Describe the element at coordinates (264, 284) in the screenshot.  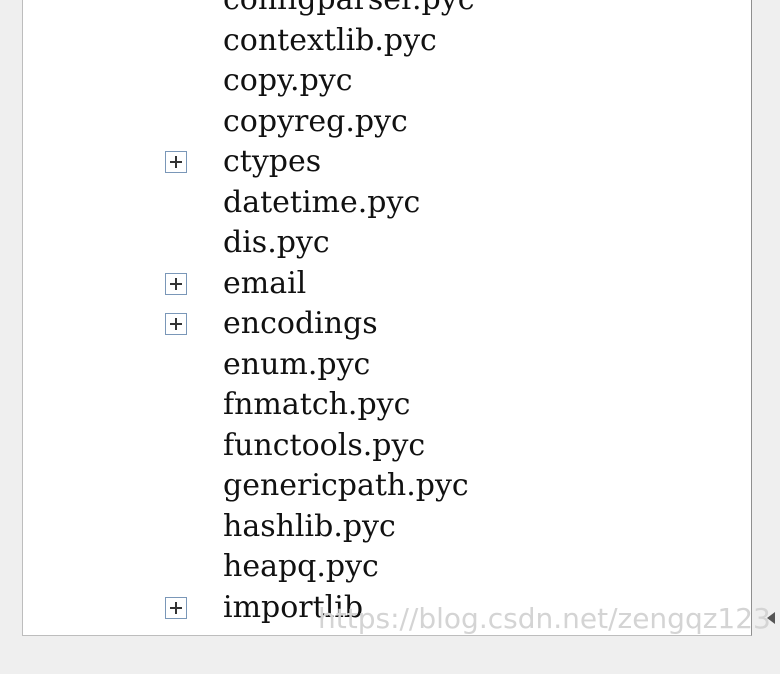
I see `tree-node-label: email` at that location.